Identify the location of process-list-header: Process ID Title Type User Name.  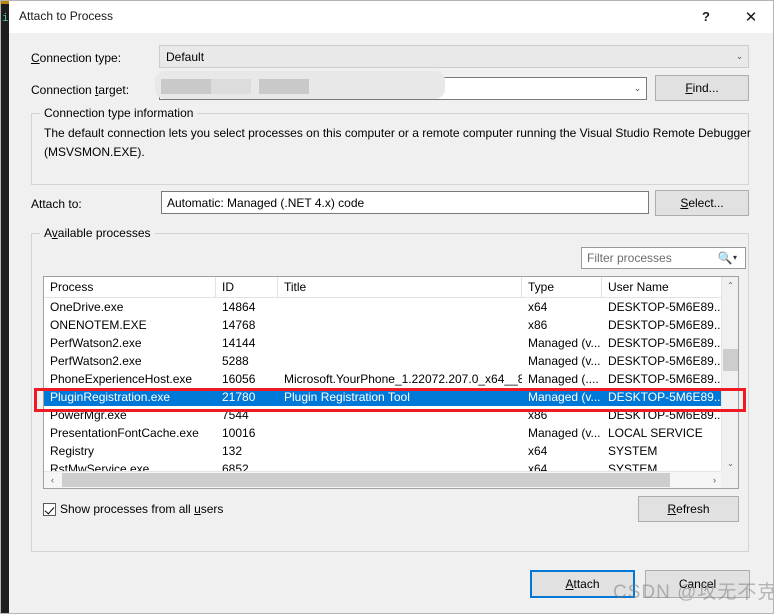
(391, 287).